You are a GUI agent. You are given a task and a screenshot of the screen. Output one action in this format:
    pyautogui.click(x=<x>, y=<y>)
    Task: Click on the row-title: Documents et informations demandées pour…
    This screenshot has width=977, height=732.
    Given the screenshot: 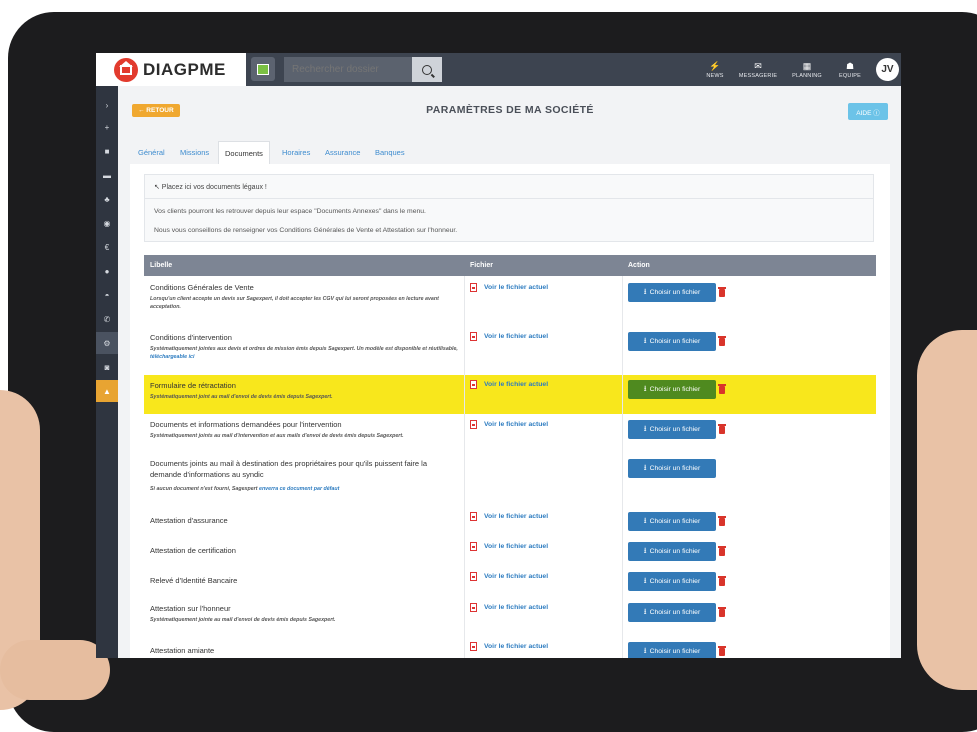 What is the action you would take?
    pyautogui.click(x=246, y=424)
    